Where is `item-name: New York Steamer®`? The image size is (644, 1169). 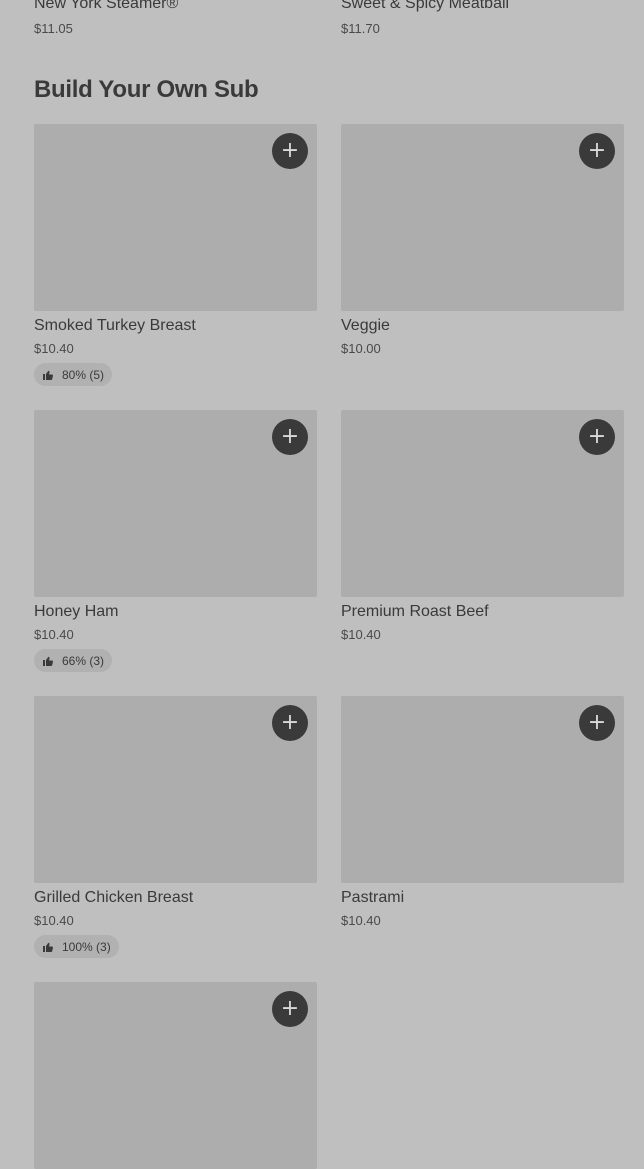 item-name: New York Steamer® is located at coordinates (106, 6).